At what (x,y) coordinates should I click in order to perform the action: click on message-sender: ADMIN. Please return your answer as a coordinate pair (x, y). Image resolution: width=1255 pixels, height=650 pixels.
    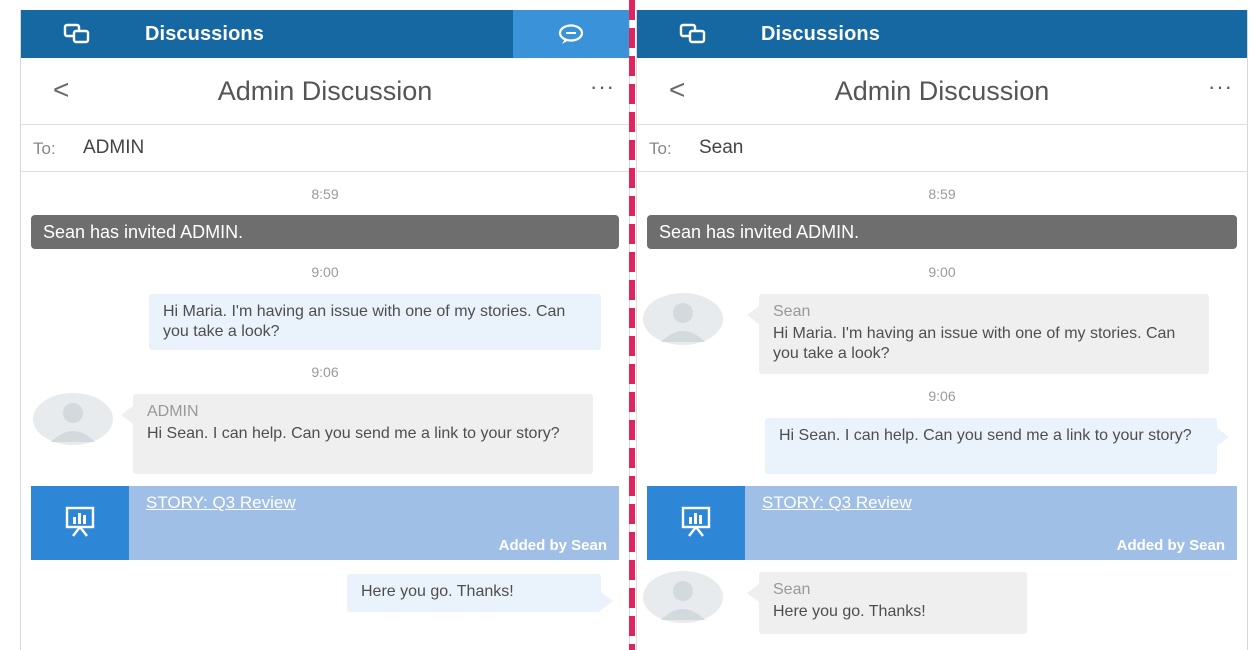
    Looking at the image, I should click on (173, 411).